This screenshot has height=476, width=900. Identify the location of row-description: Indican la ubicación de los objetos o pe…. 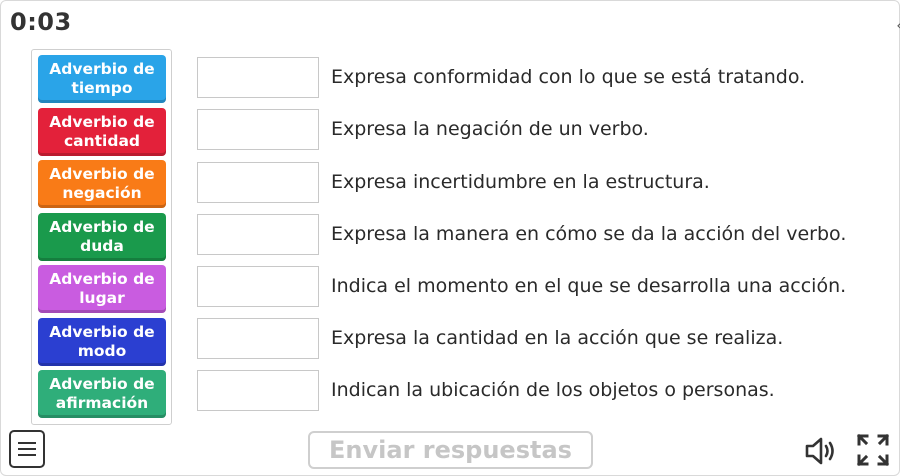
(553, 390).